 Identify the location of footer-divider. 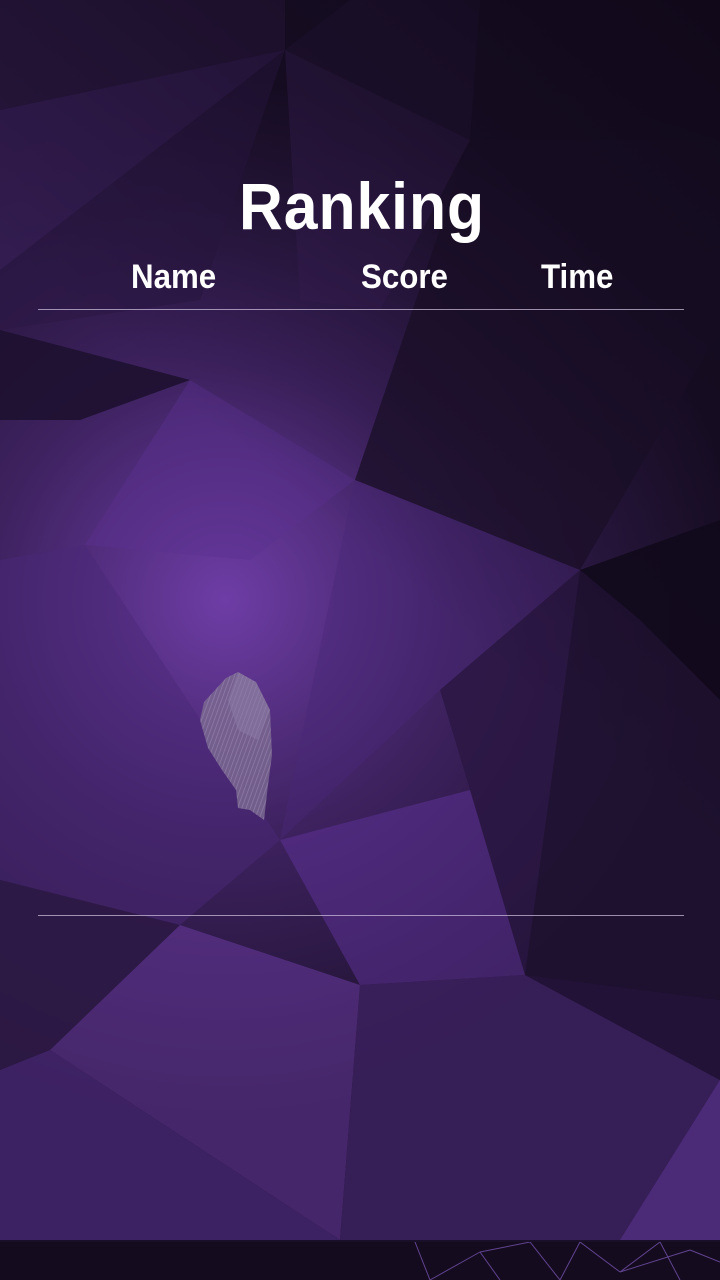
(361, 915).